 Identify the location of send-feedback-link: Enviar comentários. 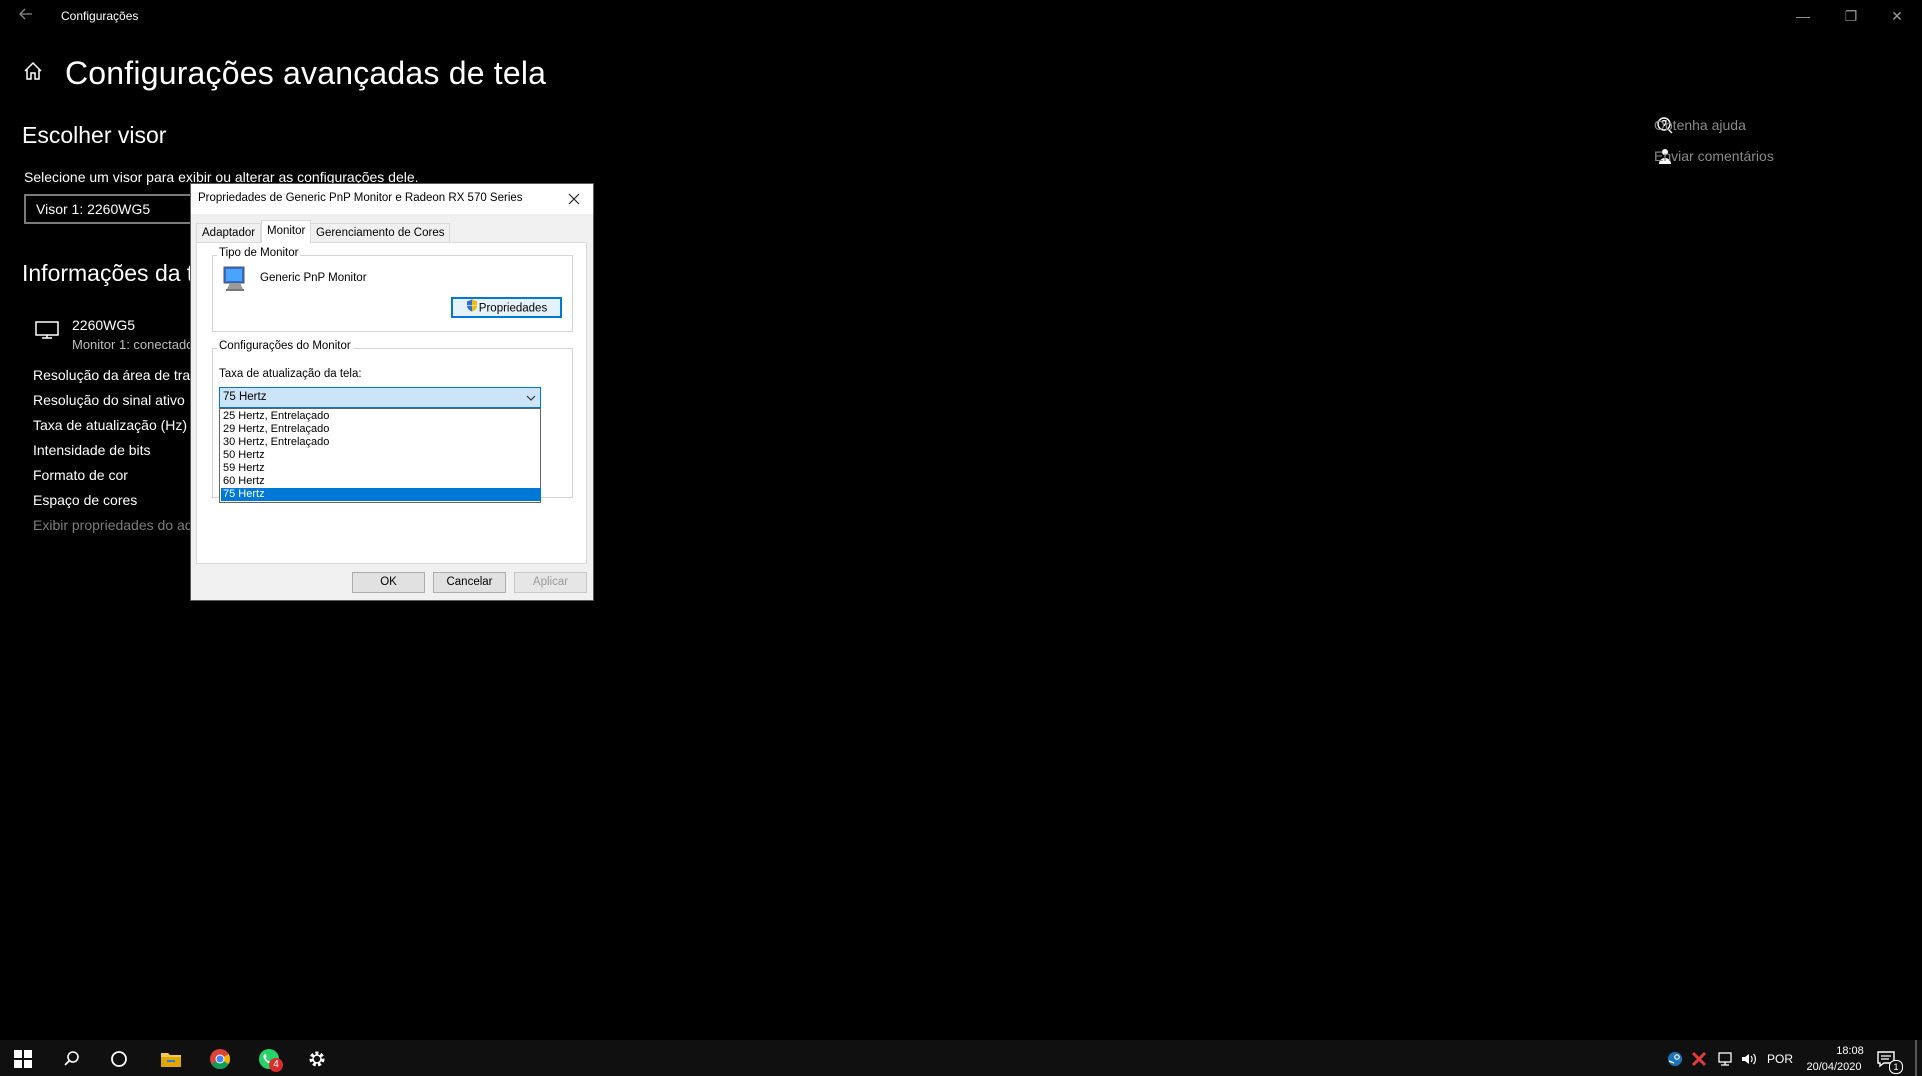
(1714, 156).